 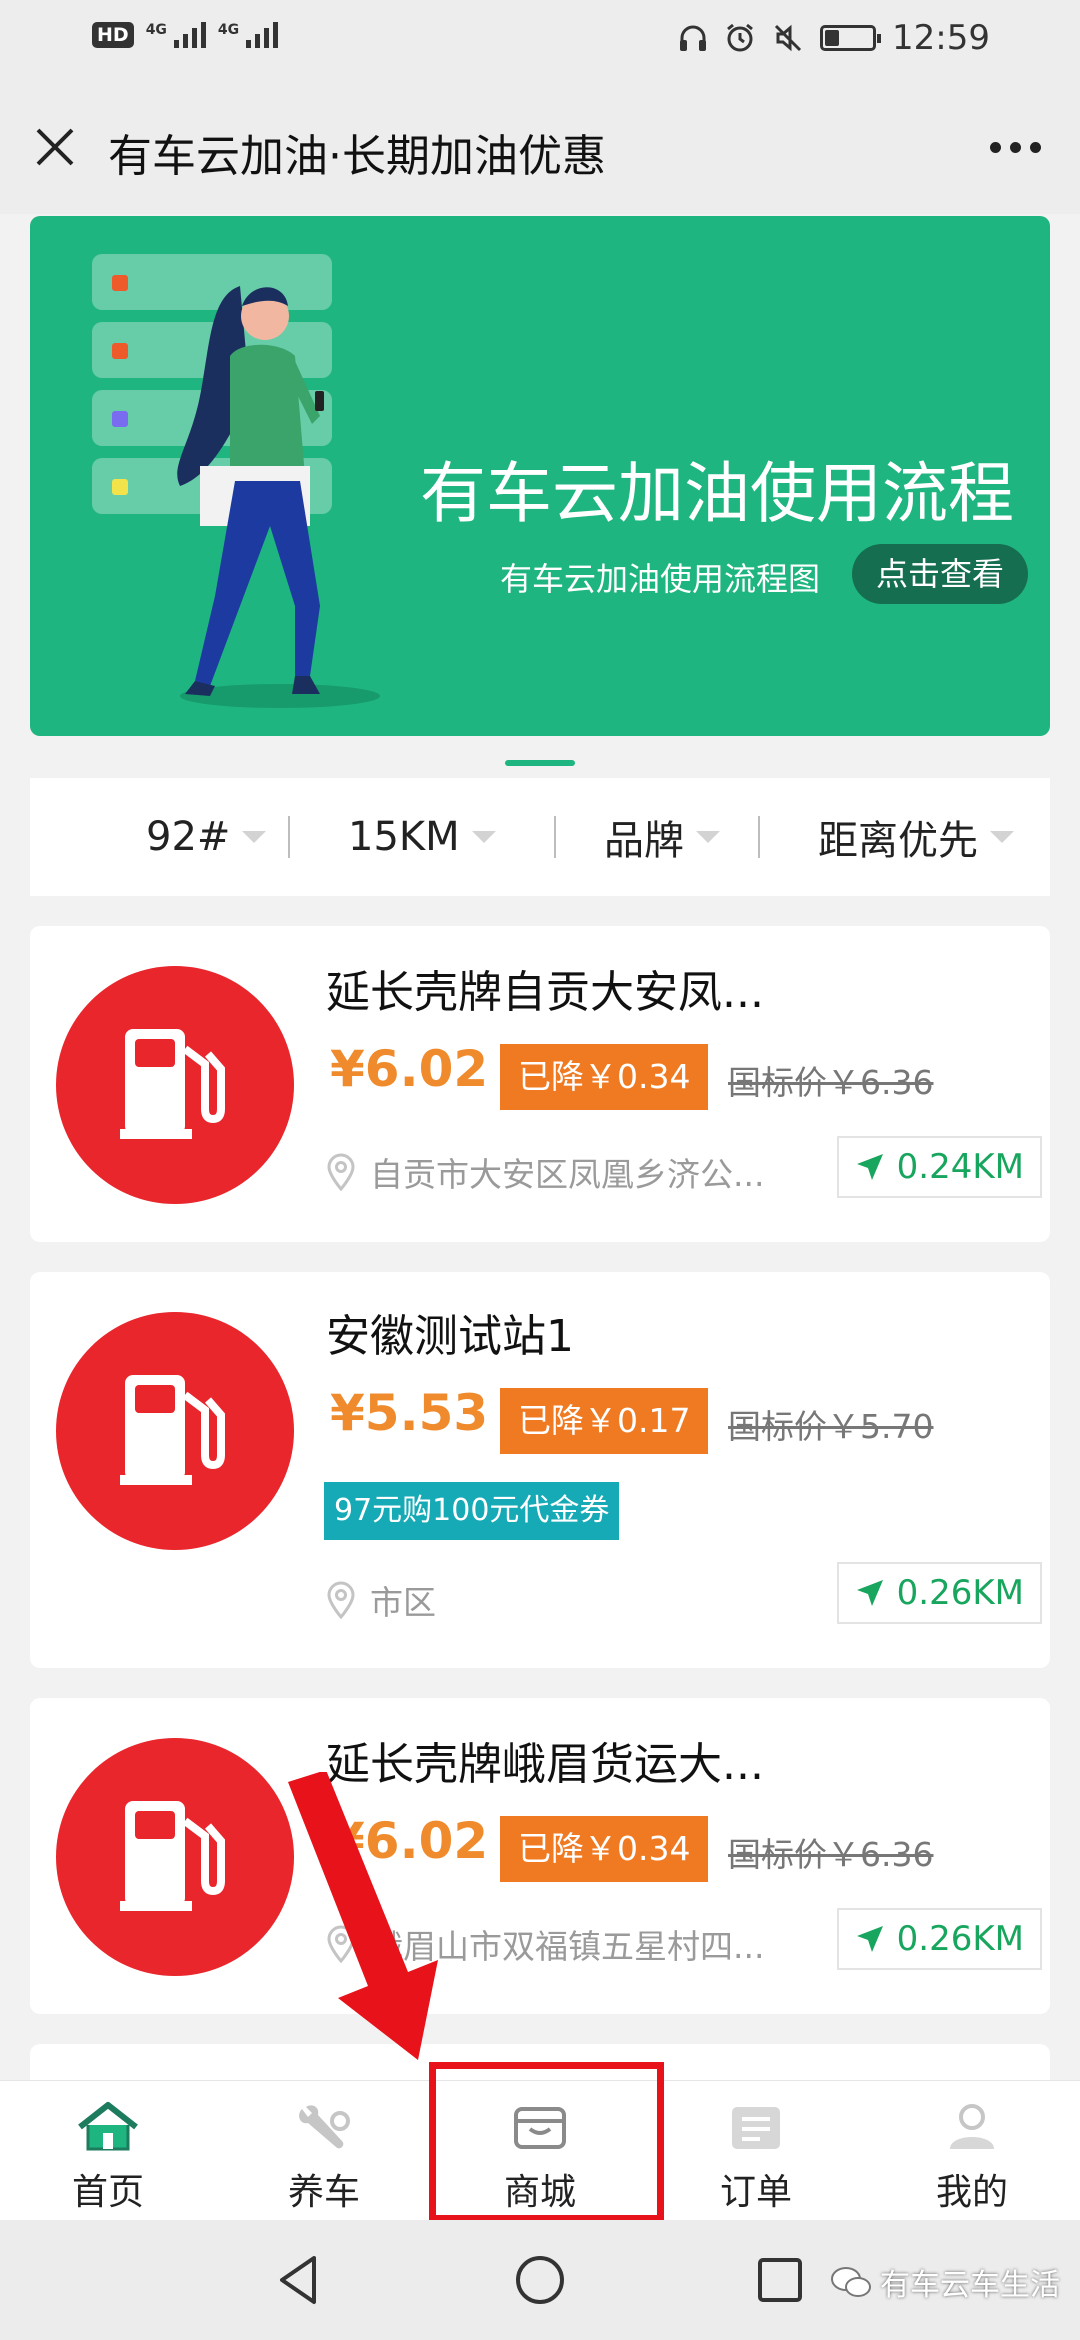 What do you see at coordinates (940, 574) in the screenshot?
I see `view-button: 点击查看` at bounding box center [940, 574].